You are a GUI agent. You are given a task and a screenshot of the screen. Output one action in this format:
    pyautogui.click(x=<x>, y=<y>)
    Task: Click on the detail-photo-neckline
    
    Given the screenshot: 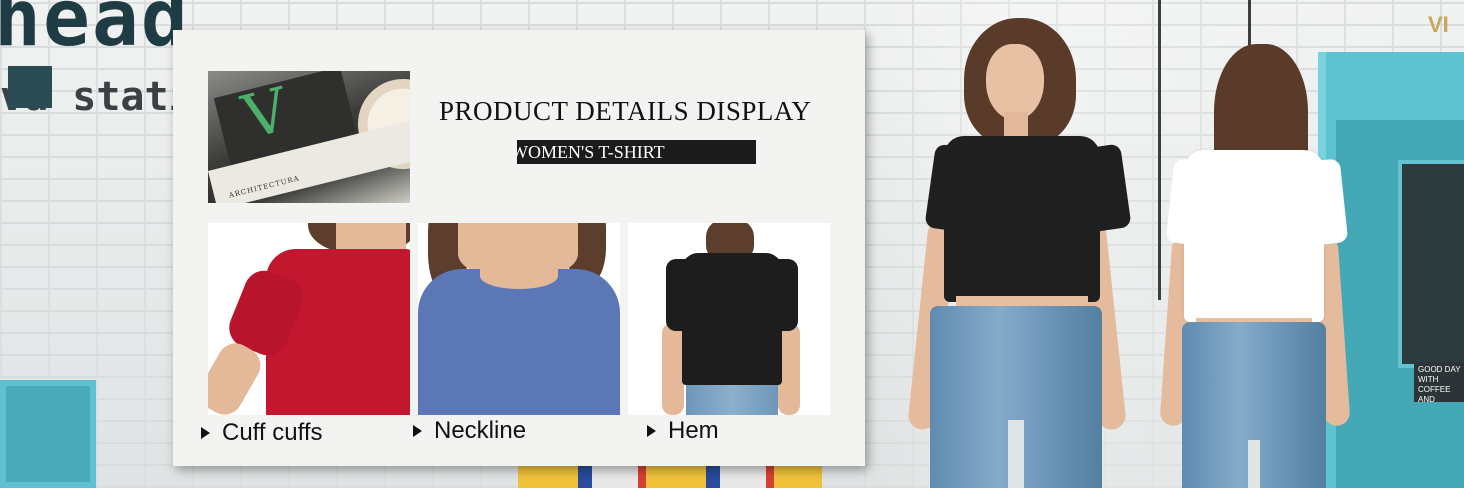 What is the action you would take?
    pyautogui.click(x=519, y=319)
    